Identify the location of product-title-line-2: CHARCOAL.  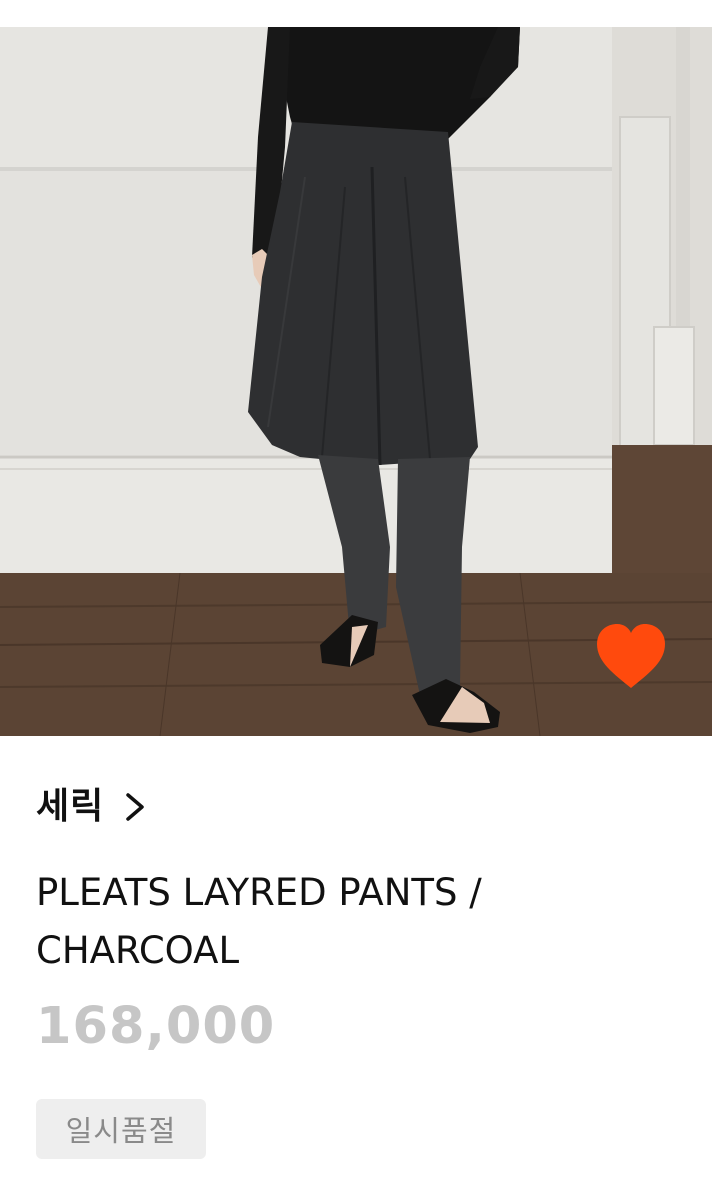
(138, 950).